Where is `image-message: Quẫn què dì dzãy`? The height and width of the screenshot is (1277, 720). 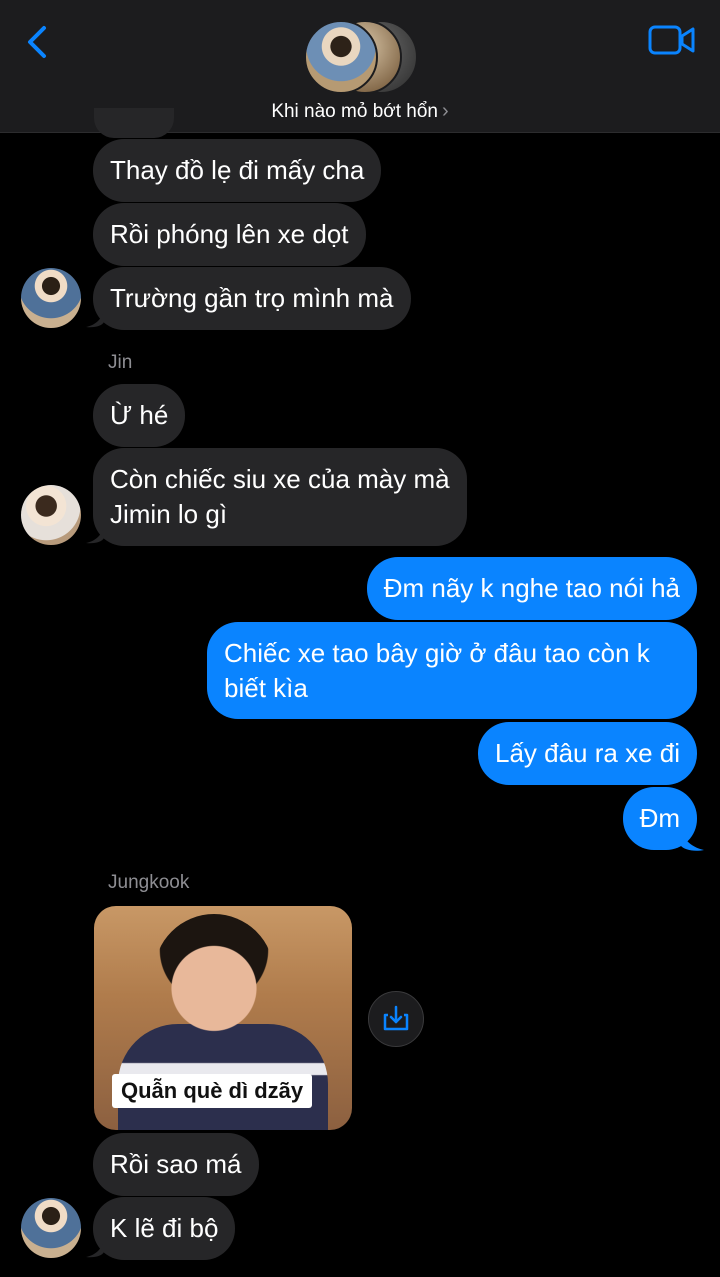 image-message: Quẫn què dì dzãy is located at coordinates (223, 1018).